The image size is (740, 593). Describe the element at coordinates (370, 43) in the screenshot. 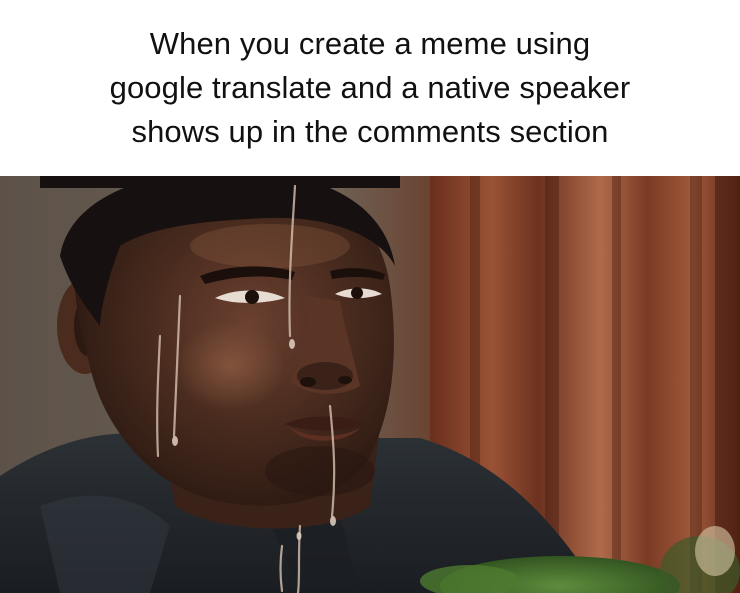

I see `caption-line-1: When you create a meme using` at that location.